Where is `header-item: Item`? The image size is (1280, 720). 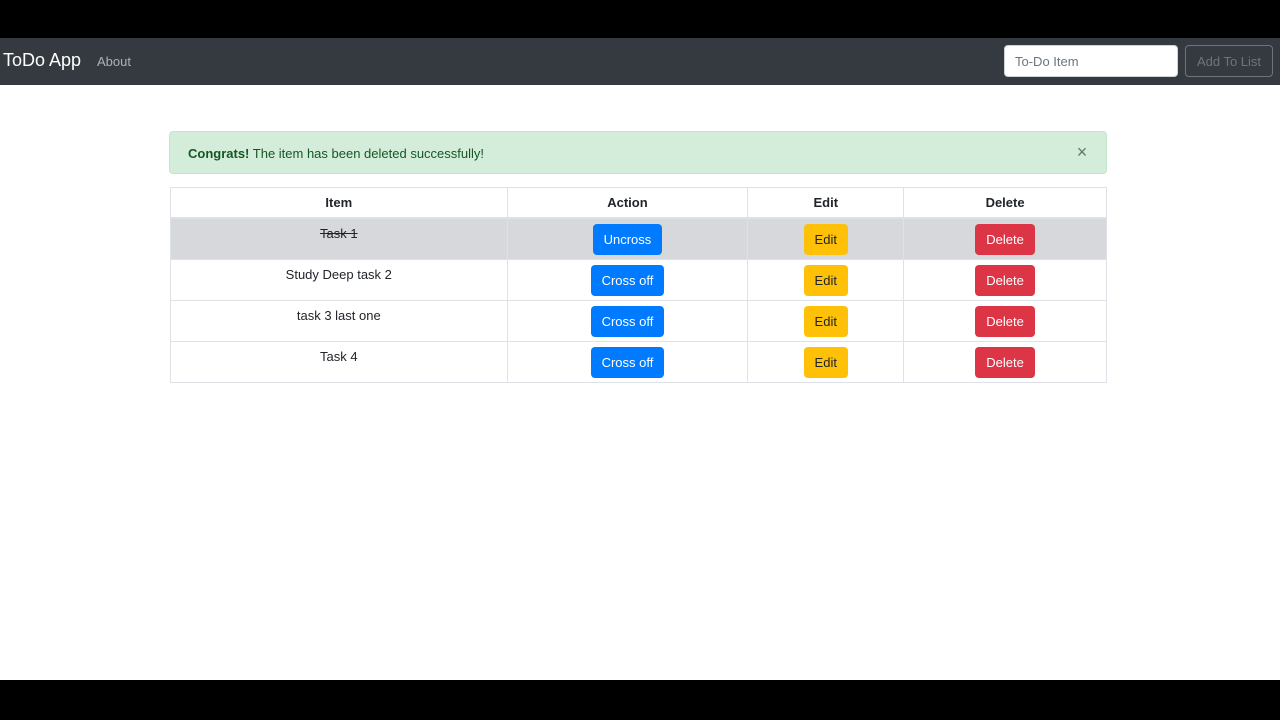 header-item: Item is located at coordinates (339, 203).